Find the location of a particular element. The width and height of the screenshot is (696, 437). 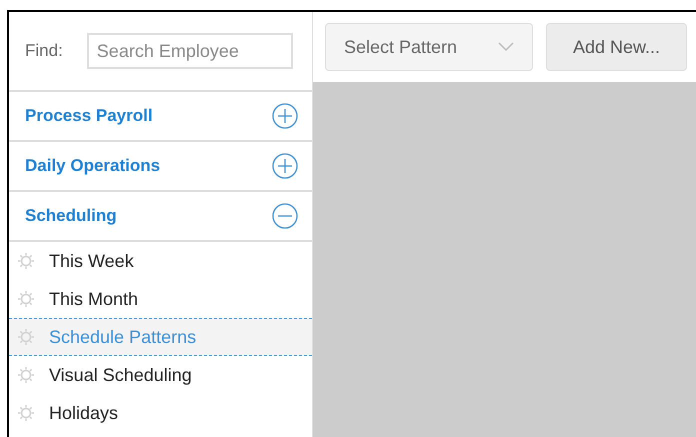

collapse-icon is located at coordinates (285, 216).